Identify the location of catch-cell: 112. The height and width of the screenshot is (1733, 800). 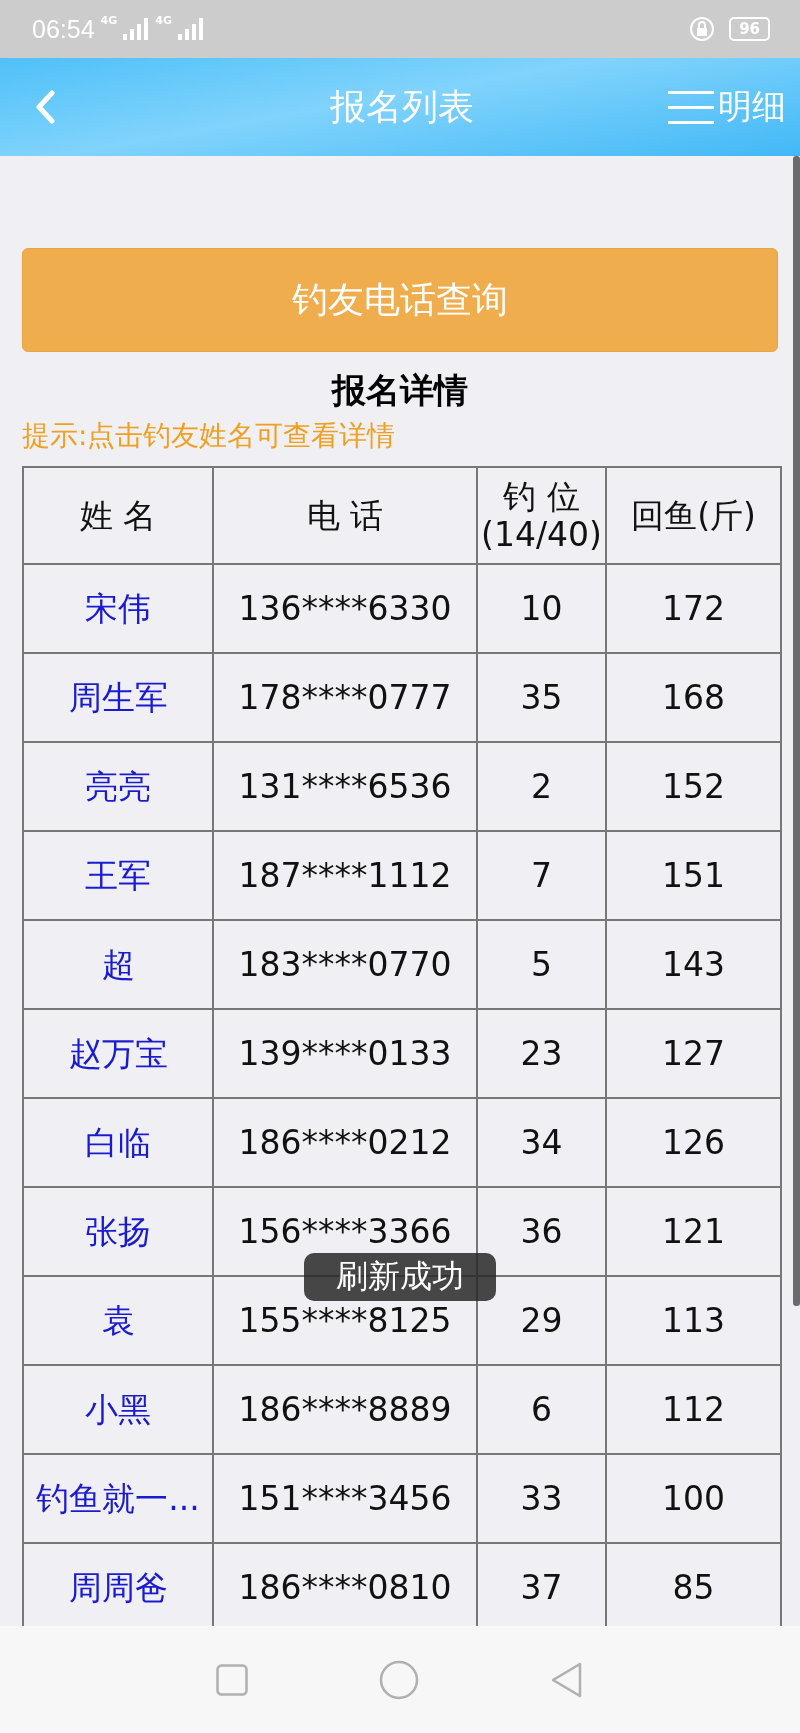
(694, 1410).